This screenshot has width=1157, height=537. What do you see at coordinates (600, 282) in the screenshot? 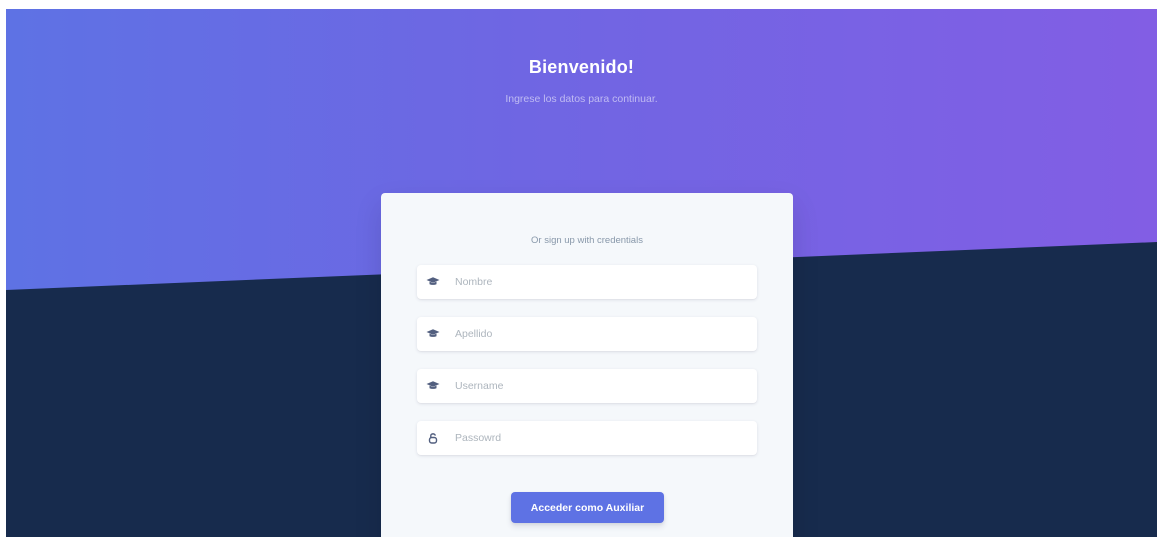
I see `nombre-input` at bounding box center [600, 282].